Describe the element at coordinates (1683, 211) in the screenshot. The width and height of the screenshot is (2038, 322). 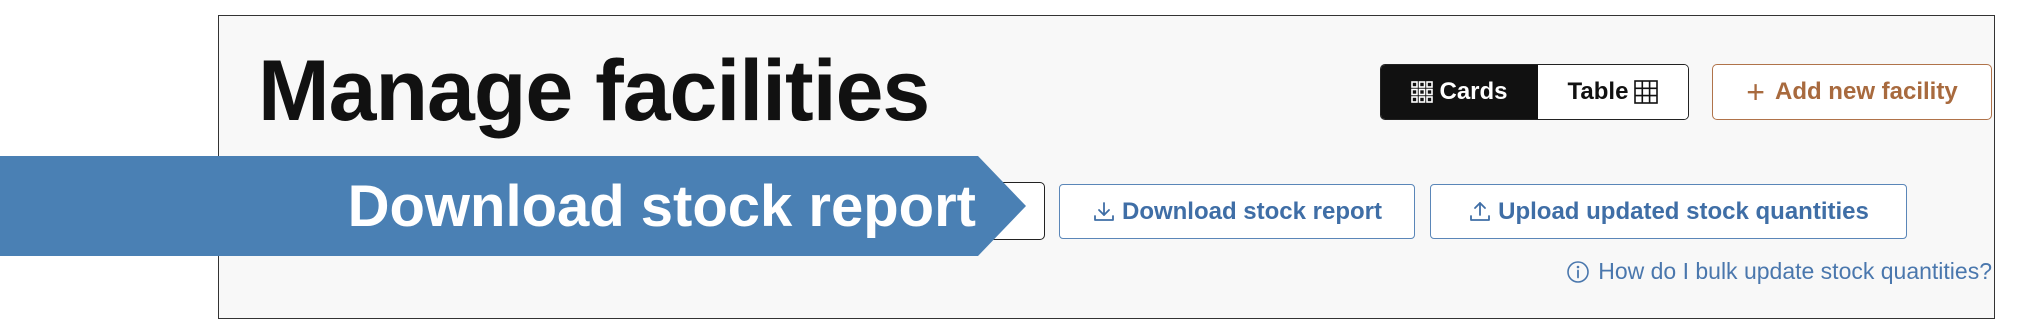
I see `upload-label: Upload updated stock quantities` at that location.